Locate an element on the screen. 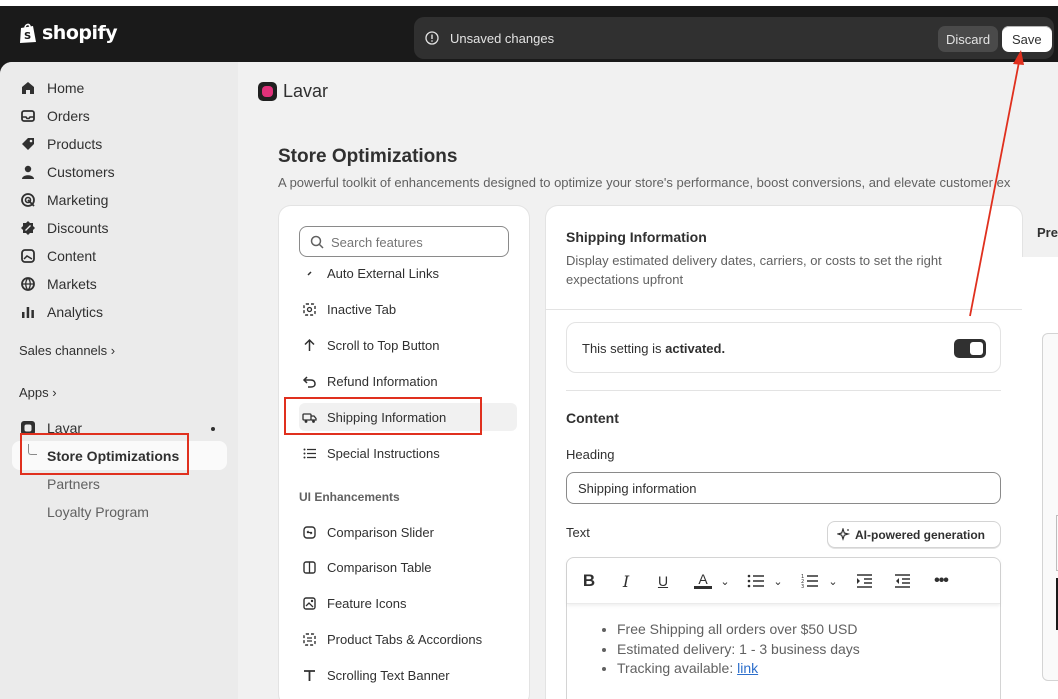 This screenshot has height=699, width=1058. feature-item-shipping-information: Shipping Information is located at coordinates (408, 417).